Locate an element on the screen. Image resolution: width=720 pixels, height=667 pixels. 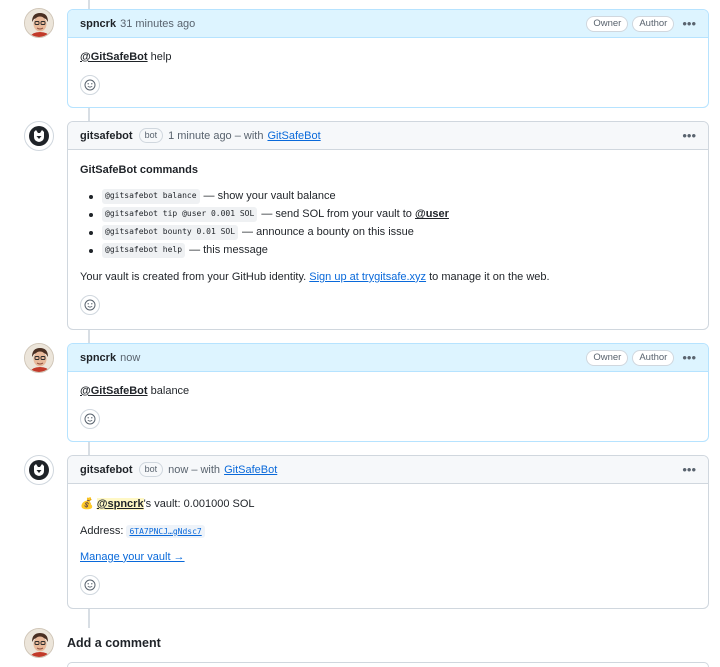
vault-balance-text: 's vault: 0.001000 SOL is located at coordinates (199, 504).